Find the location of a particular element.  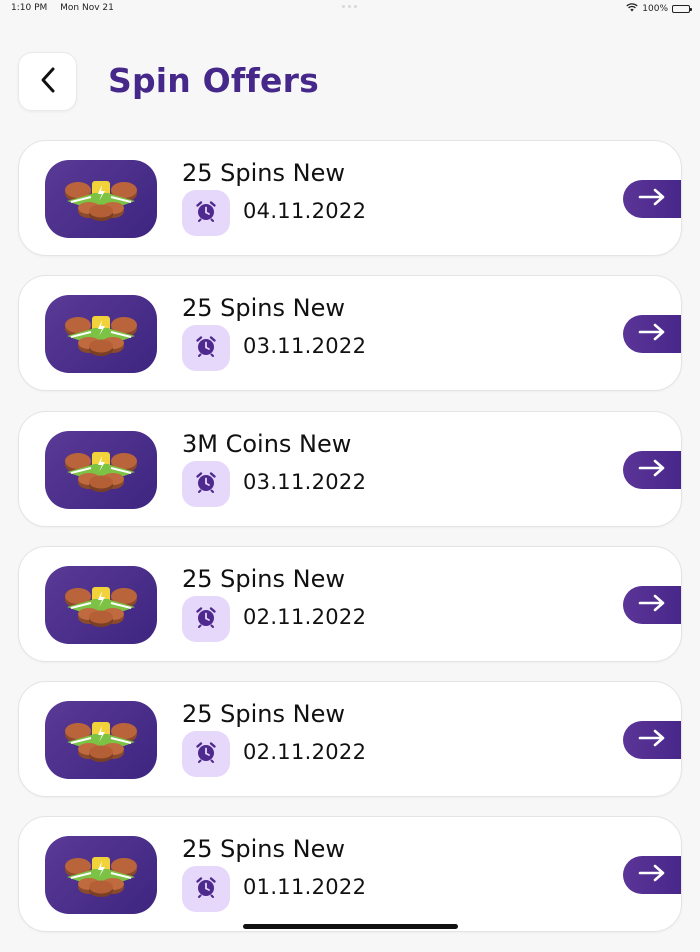

chevron-left-icon is located at coordinates (48, 82).